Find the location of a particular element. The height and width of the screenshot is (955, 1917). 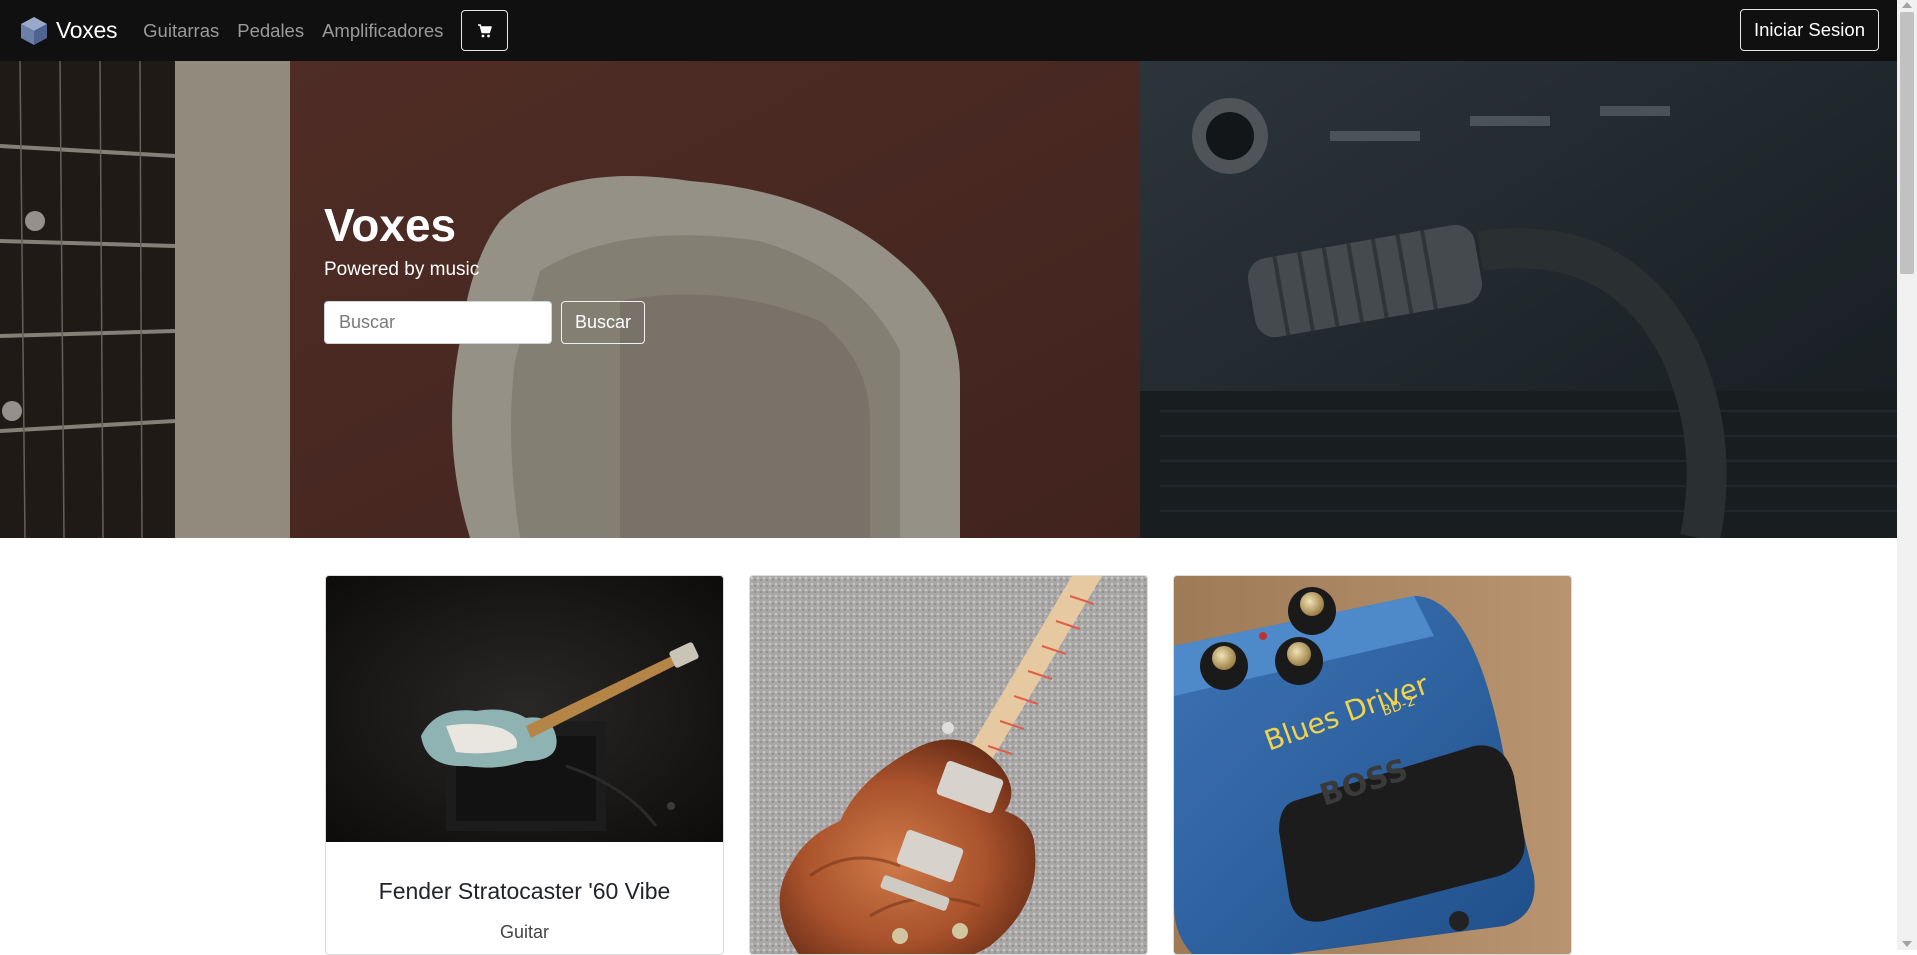

brand-name: Voxes is located at coordinates (87, 30).